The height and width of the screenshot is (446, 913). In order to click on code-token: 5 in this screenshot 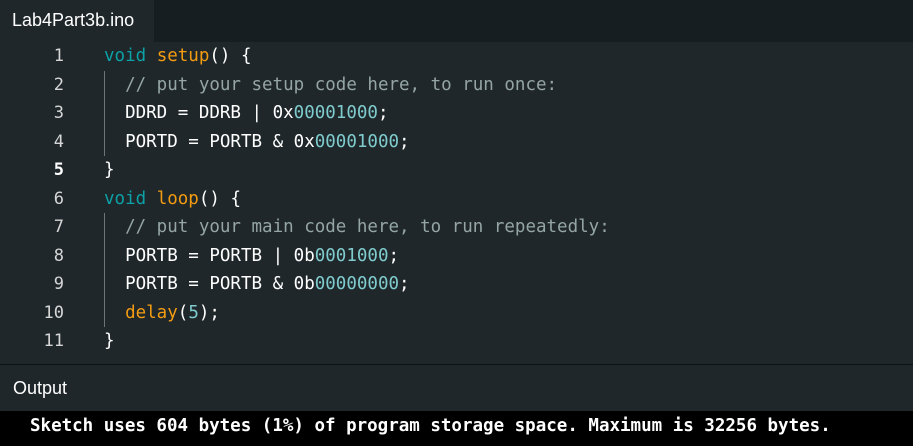, I will do `click(193, 312)`.